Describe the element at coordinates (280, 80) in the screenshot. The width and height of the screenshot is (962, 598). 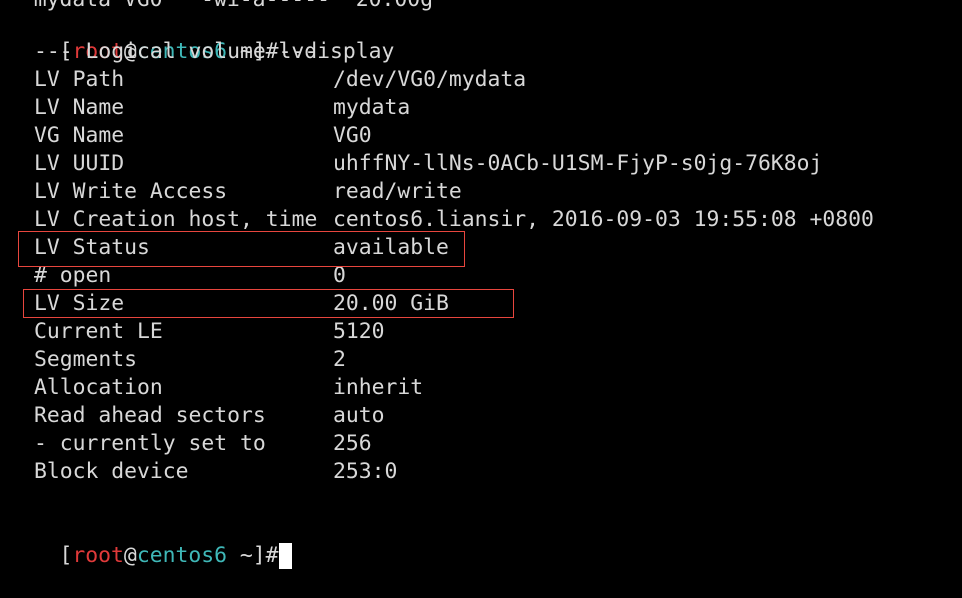
I see `field-lv-path: LV Path/dev/VG0/mydata` at that location.